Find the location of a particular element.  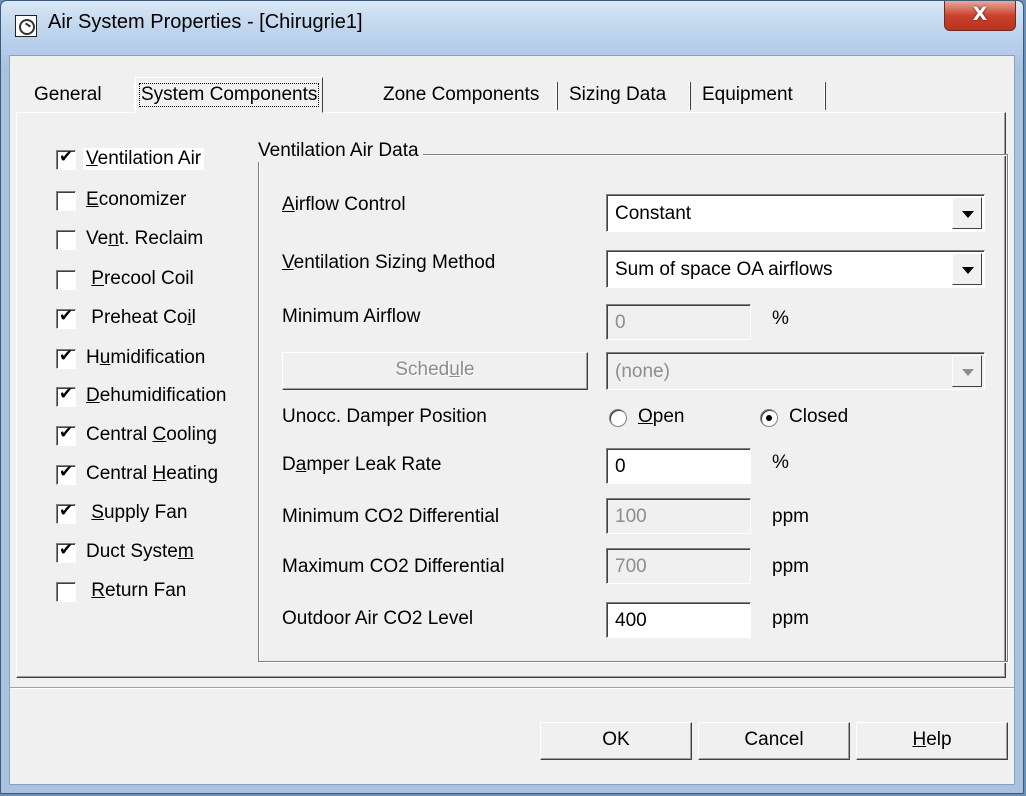

component-label: Ventilation Air is located at coordinates (144, 159).